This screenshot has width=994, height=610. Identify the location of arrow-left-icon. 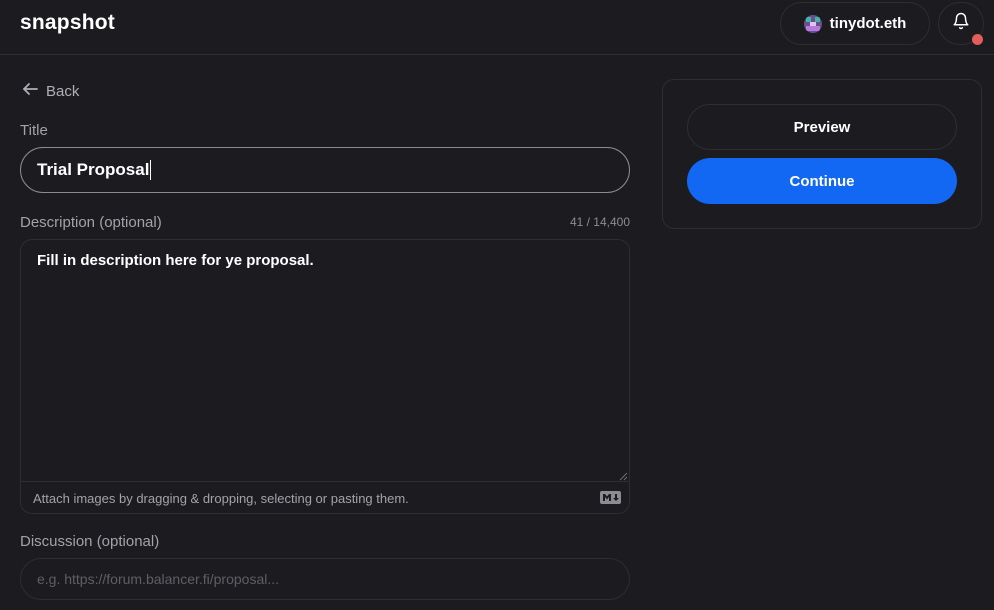
(30, 91).